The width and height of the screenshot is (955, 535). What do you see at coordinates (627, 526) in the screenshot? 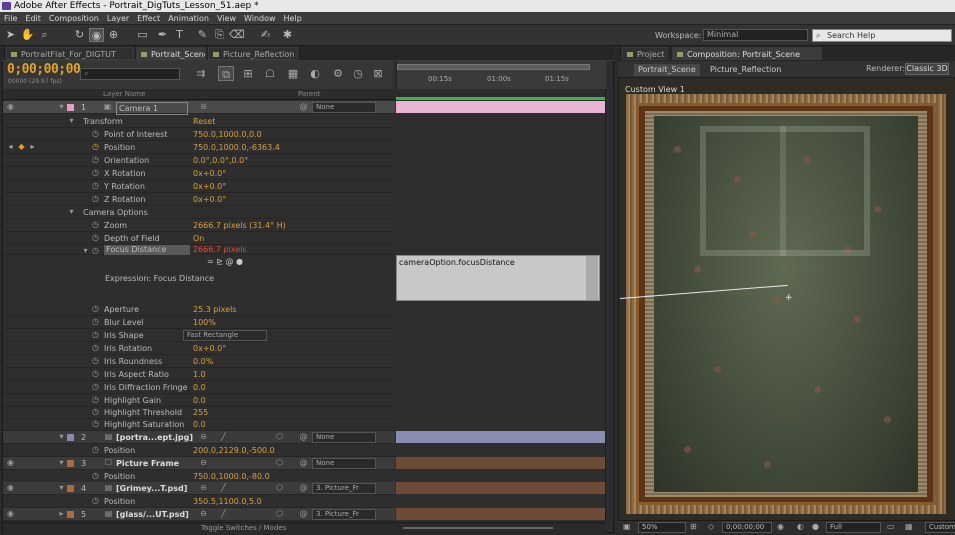
I see `always-preview-icon: ▣` at bounding box center [627, 526].